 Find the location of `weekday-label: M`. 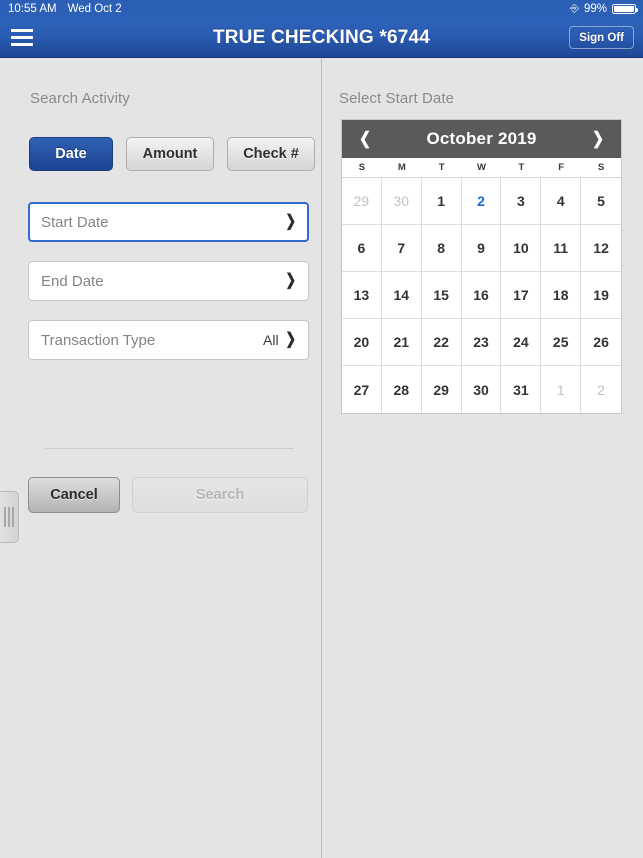

weekday-label: M is located at coordinates (401, 167).